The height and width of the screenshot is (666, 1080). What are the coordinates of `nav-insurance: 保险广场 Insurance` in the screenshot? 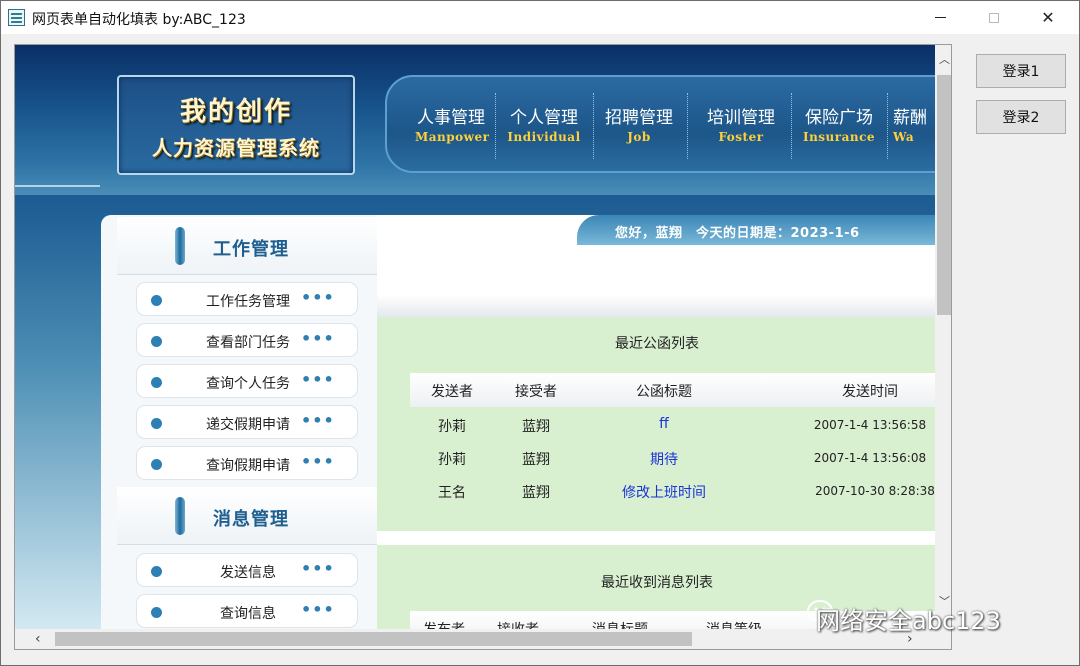 It's located at (839, 123).